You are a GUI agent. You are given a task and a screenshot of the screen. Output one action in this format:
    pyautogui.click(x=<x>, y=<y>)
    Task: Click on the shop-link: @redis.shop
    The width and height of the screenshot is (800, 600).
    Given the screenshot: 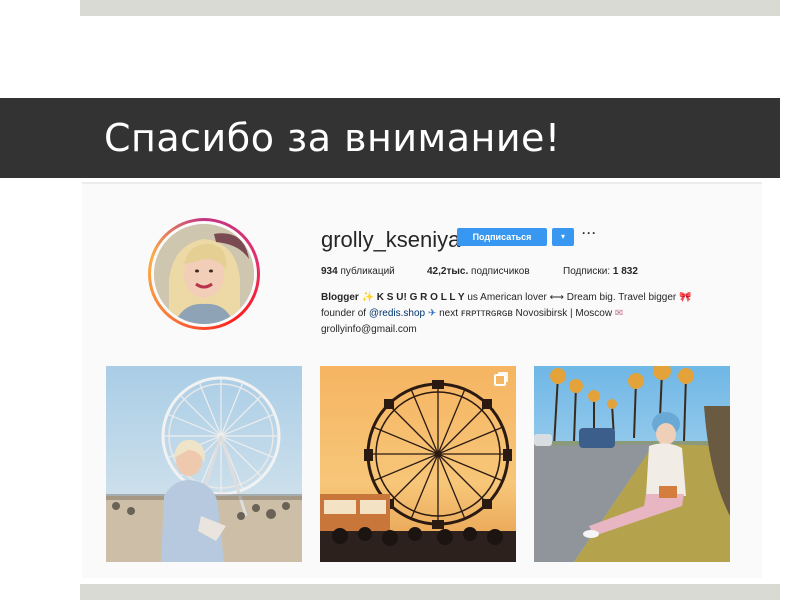 What is the action you would take?
    pyautogui.click(x=397, y=313)
    